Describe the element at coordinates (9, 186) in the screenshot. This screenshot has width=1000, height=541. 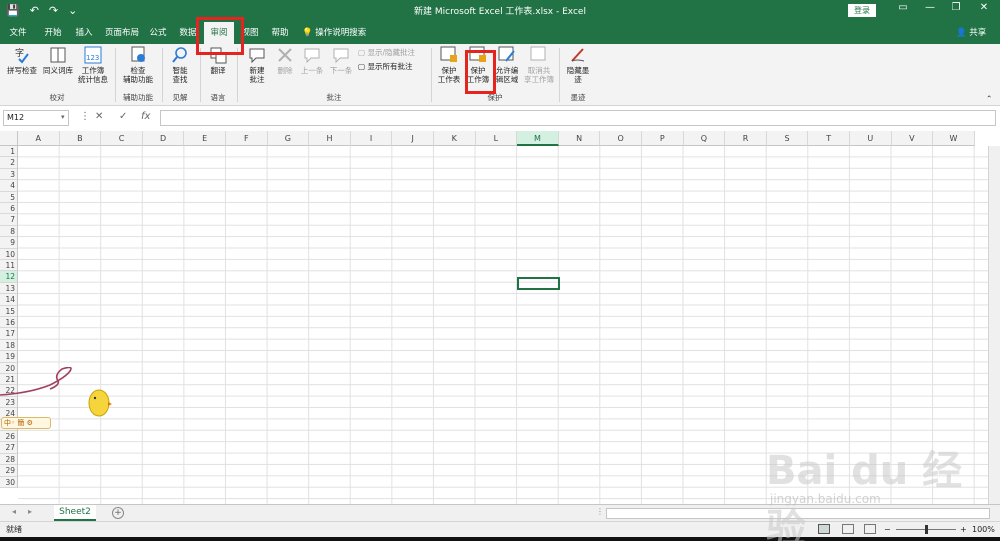
I see `row-header: 4` at that location.